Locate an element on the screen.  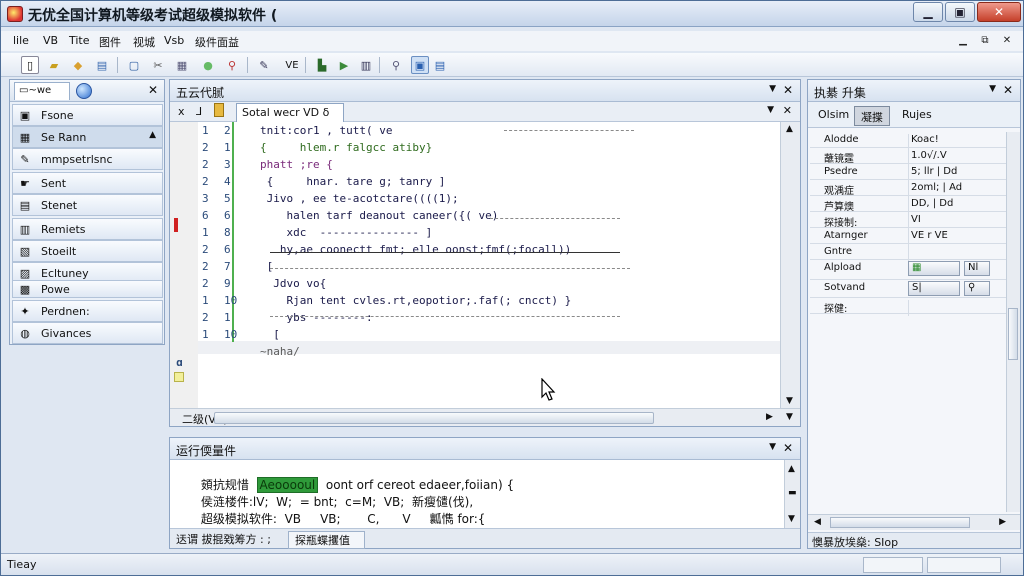
undo-icon: ● is located at coordinates (208, 65).